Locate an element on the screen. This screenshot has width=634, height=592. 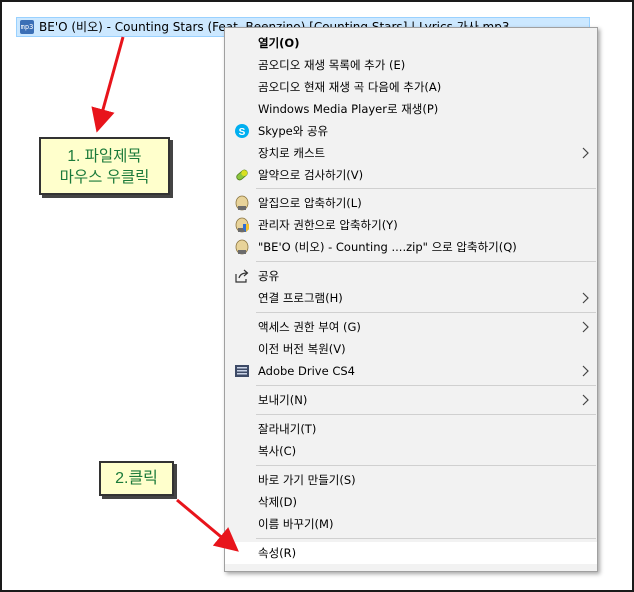
annotation-note-click: 2.클릭 is located at coordinates (136, 478).